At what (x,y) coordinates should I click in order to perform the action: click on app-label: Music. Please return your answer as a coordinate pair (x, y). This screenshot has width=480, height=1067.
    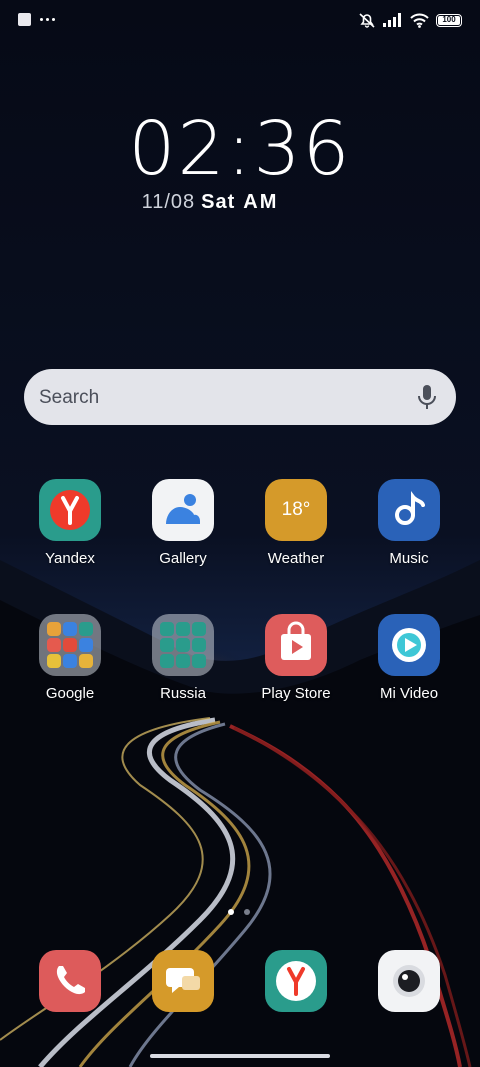
    Looking at the image, I should click on (409, 558).